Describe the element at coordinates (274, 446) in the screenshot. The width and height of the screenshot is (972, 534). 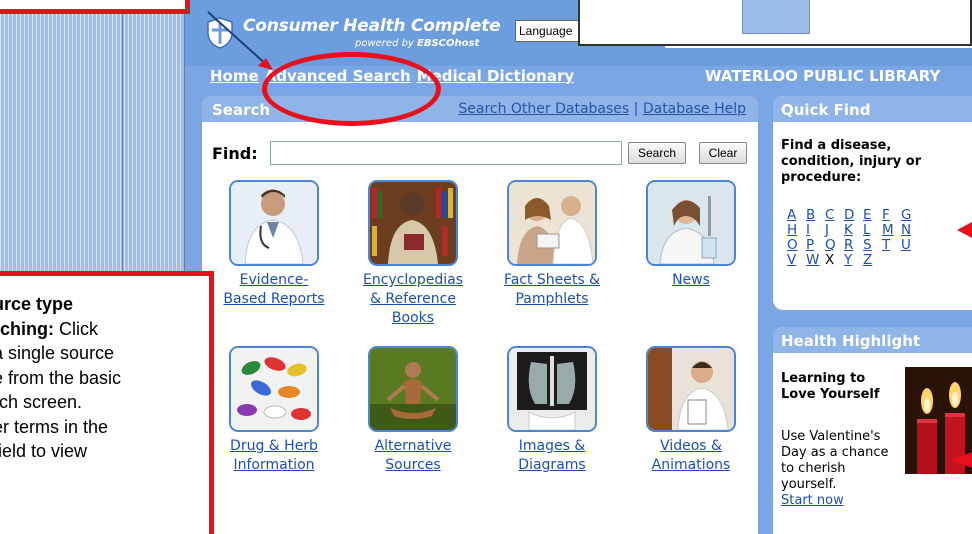
I see `tile-label-line: Drug & Herb` at that location.